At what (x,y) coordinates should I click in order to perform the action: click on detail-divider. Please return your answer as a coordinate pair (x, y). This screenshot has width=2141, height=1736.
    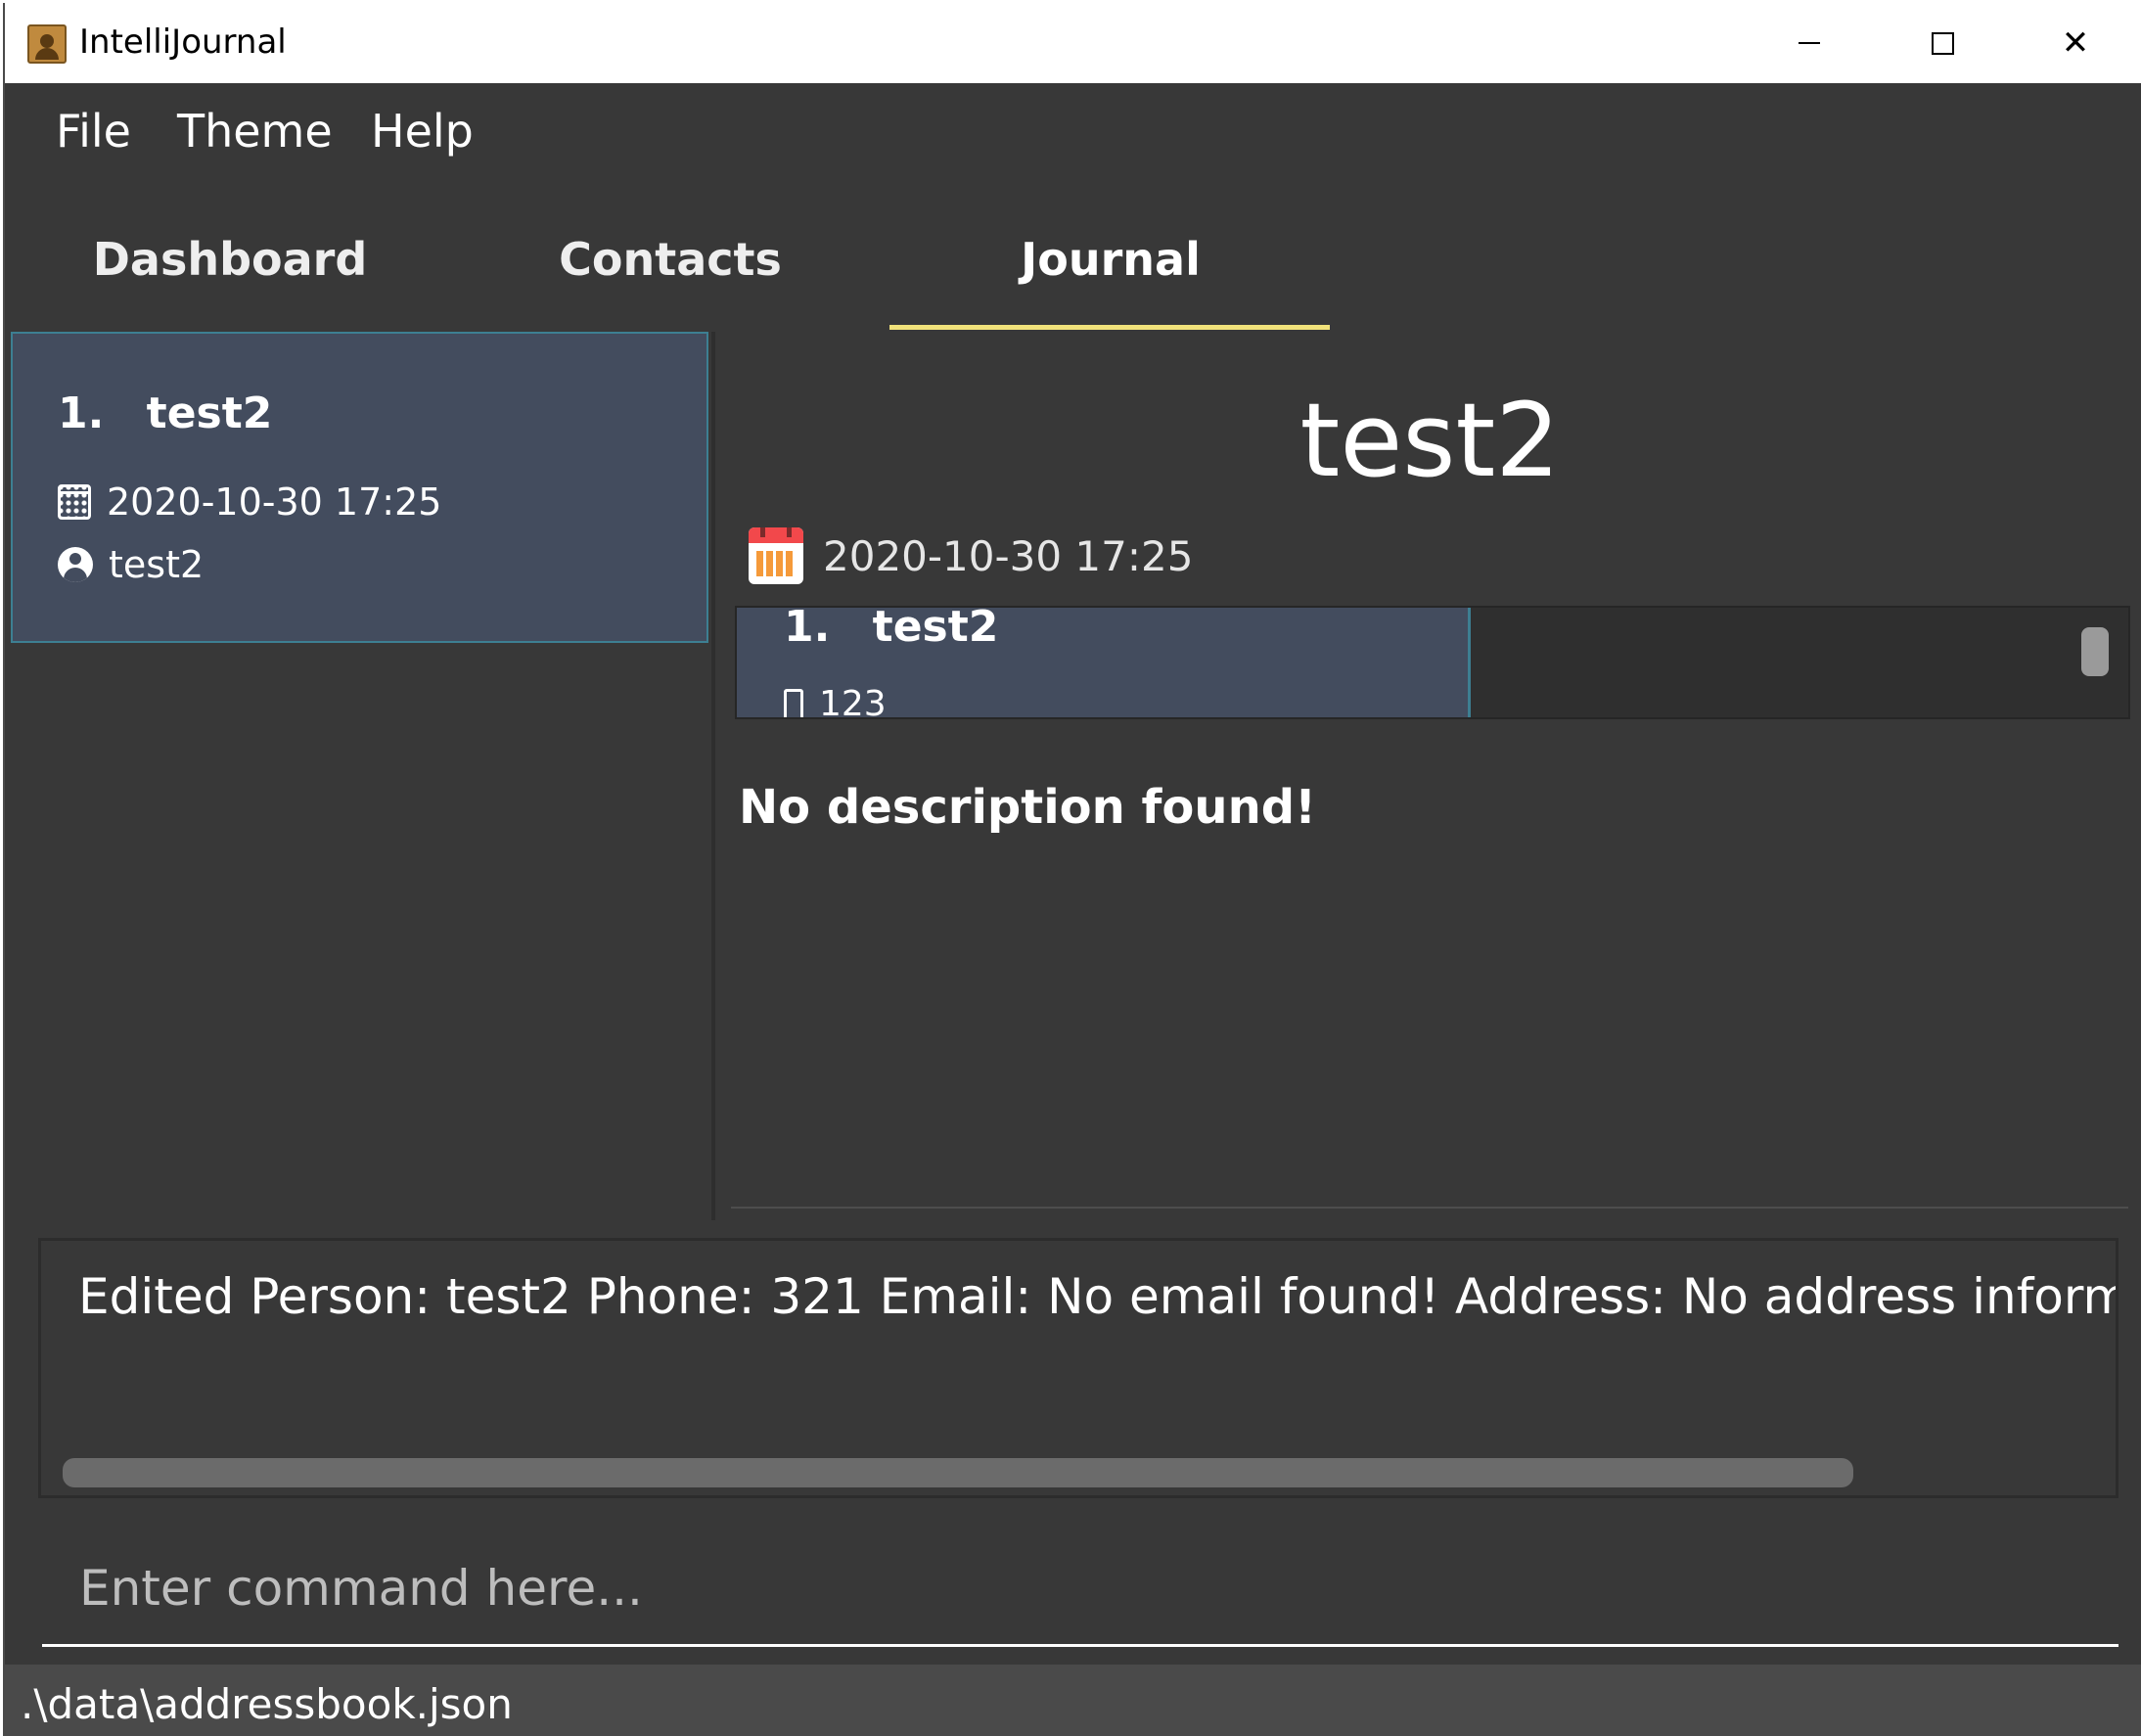
    Looking at the image, I should click on (1429, 1208).